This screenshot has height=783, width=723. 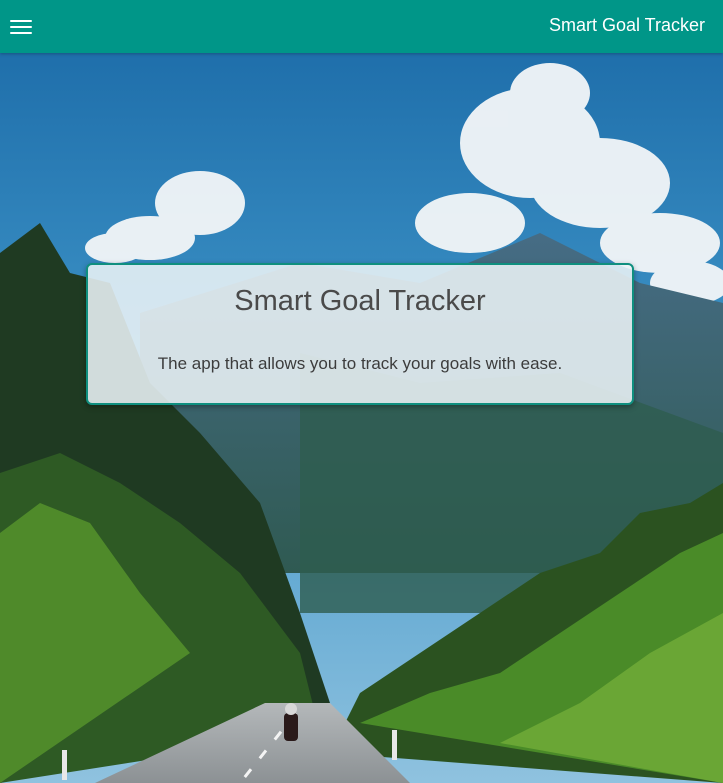 I want to click on app-bar: Smart Goal Tracker, so click(x=361, y=26).